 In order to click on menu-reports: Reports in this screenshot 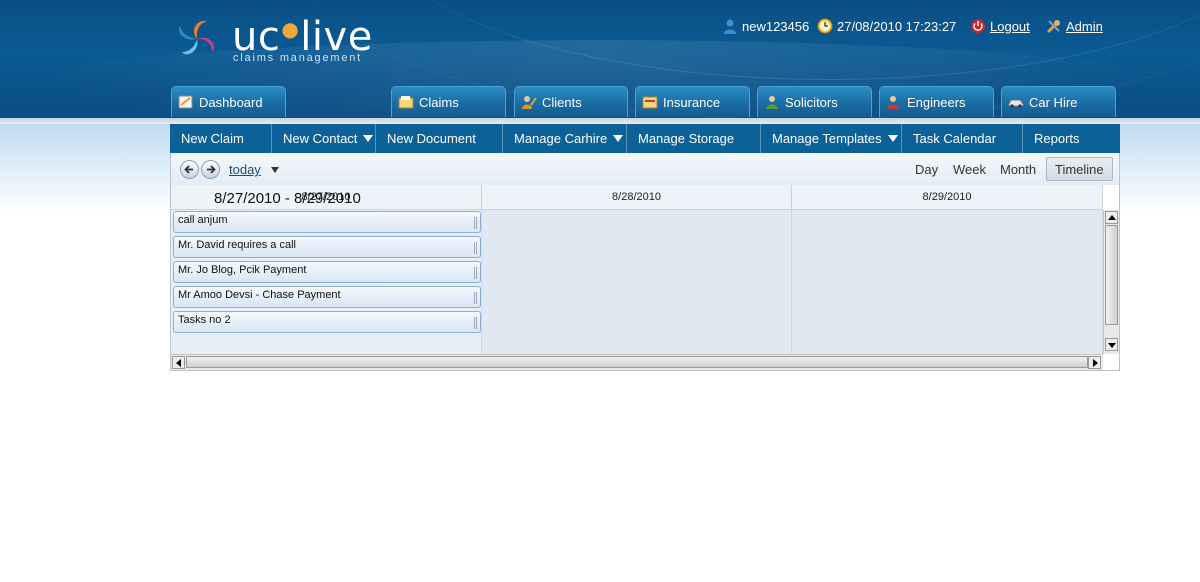, I will do `click(1071, 138)`.